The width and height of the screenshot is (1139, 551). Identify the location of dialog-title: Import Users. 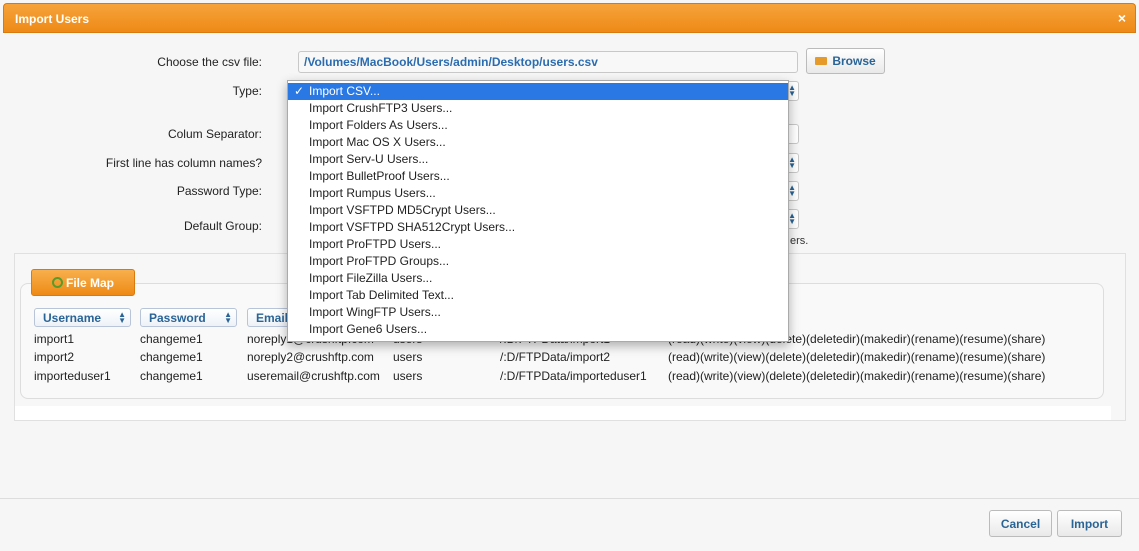
(52, 19).